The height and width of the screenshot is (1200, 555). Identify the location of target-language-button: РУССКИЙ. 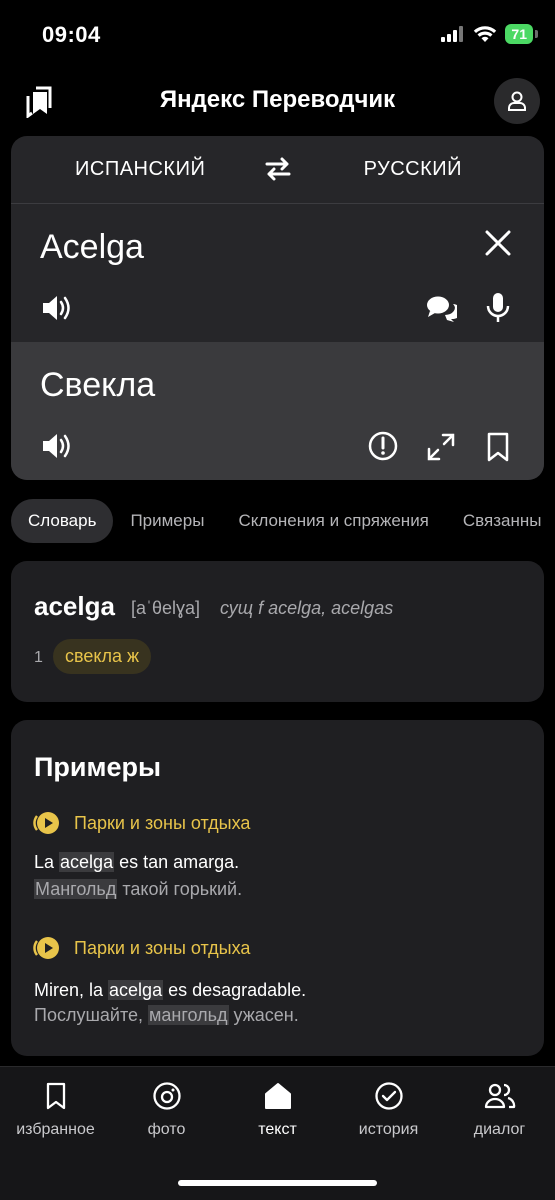
(413, 169).